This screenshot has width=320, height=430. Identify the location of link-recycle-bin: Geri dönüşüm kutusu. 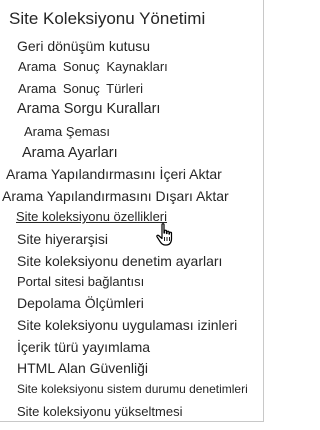
(83, 46).